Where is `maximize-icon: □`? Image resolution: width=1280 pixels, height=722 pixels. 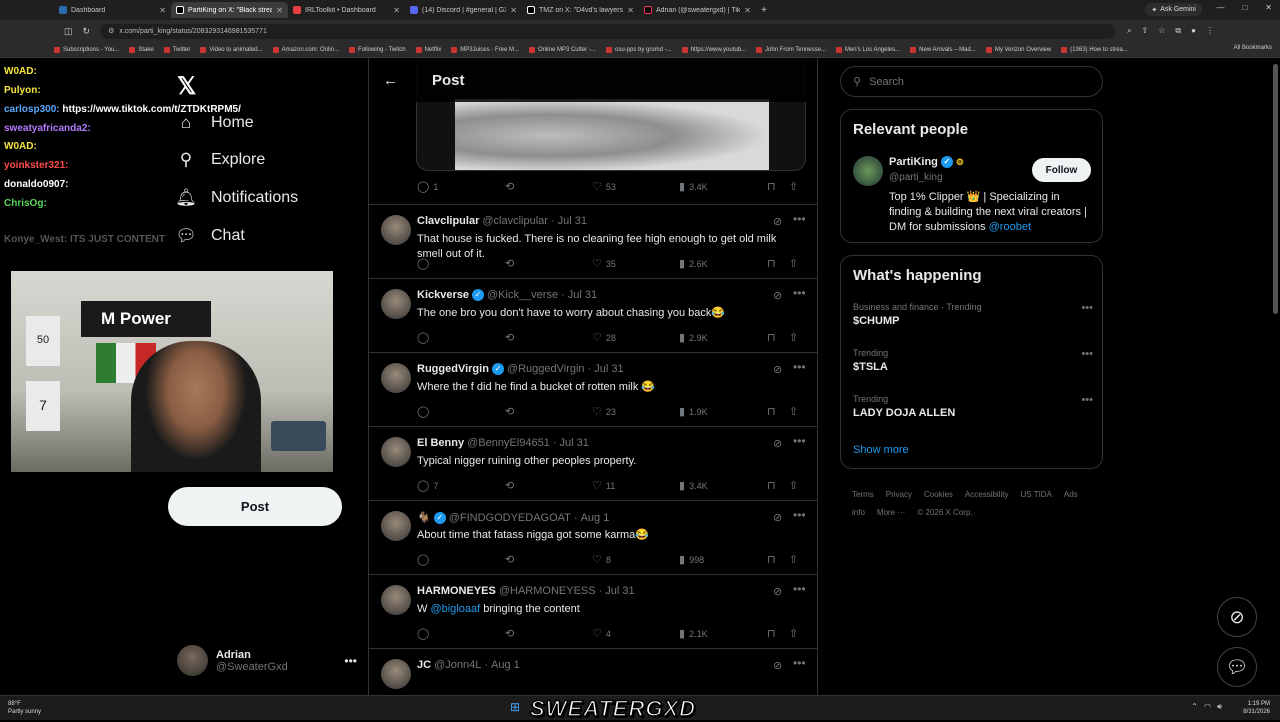 maximize-icon: □ is located at coordinates (1244, 7).